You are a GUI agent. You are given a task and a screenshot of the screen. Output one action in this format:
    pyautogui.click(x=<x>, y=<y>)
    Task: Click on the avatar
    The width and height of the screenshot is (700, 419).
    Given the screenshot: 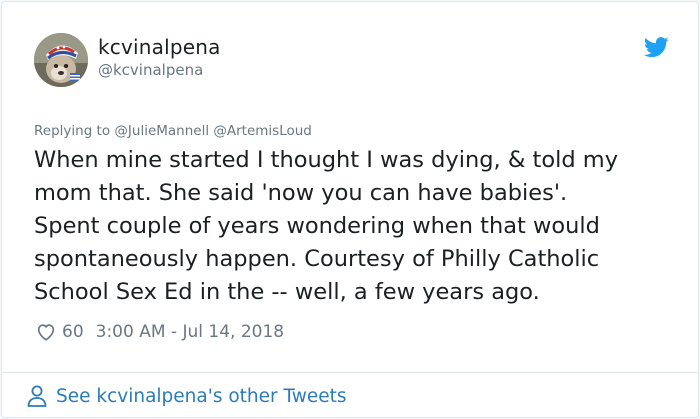 What is the action you would take?
    pyautogui.click(x=61, y=60)
    